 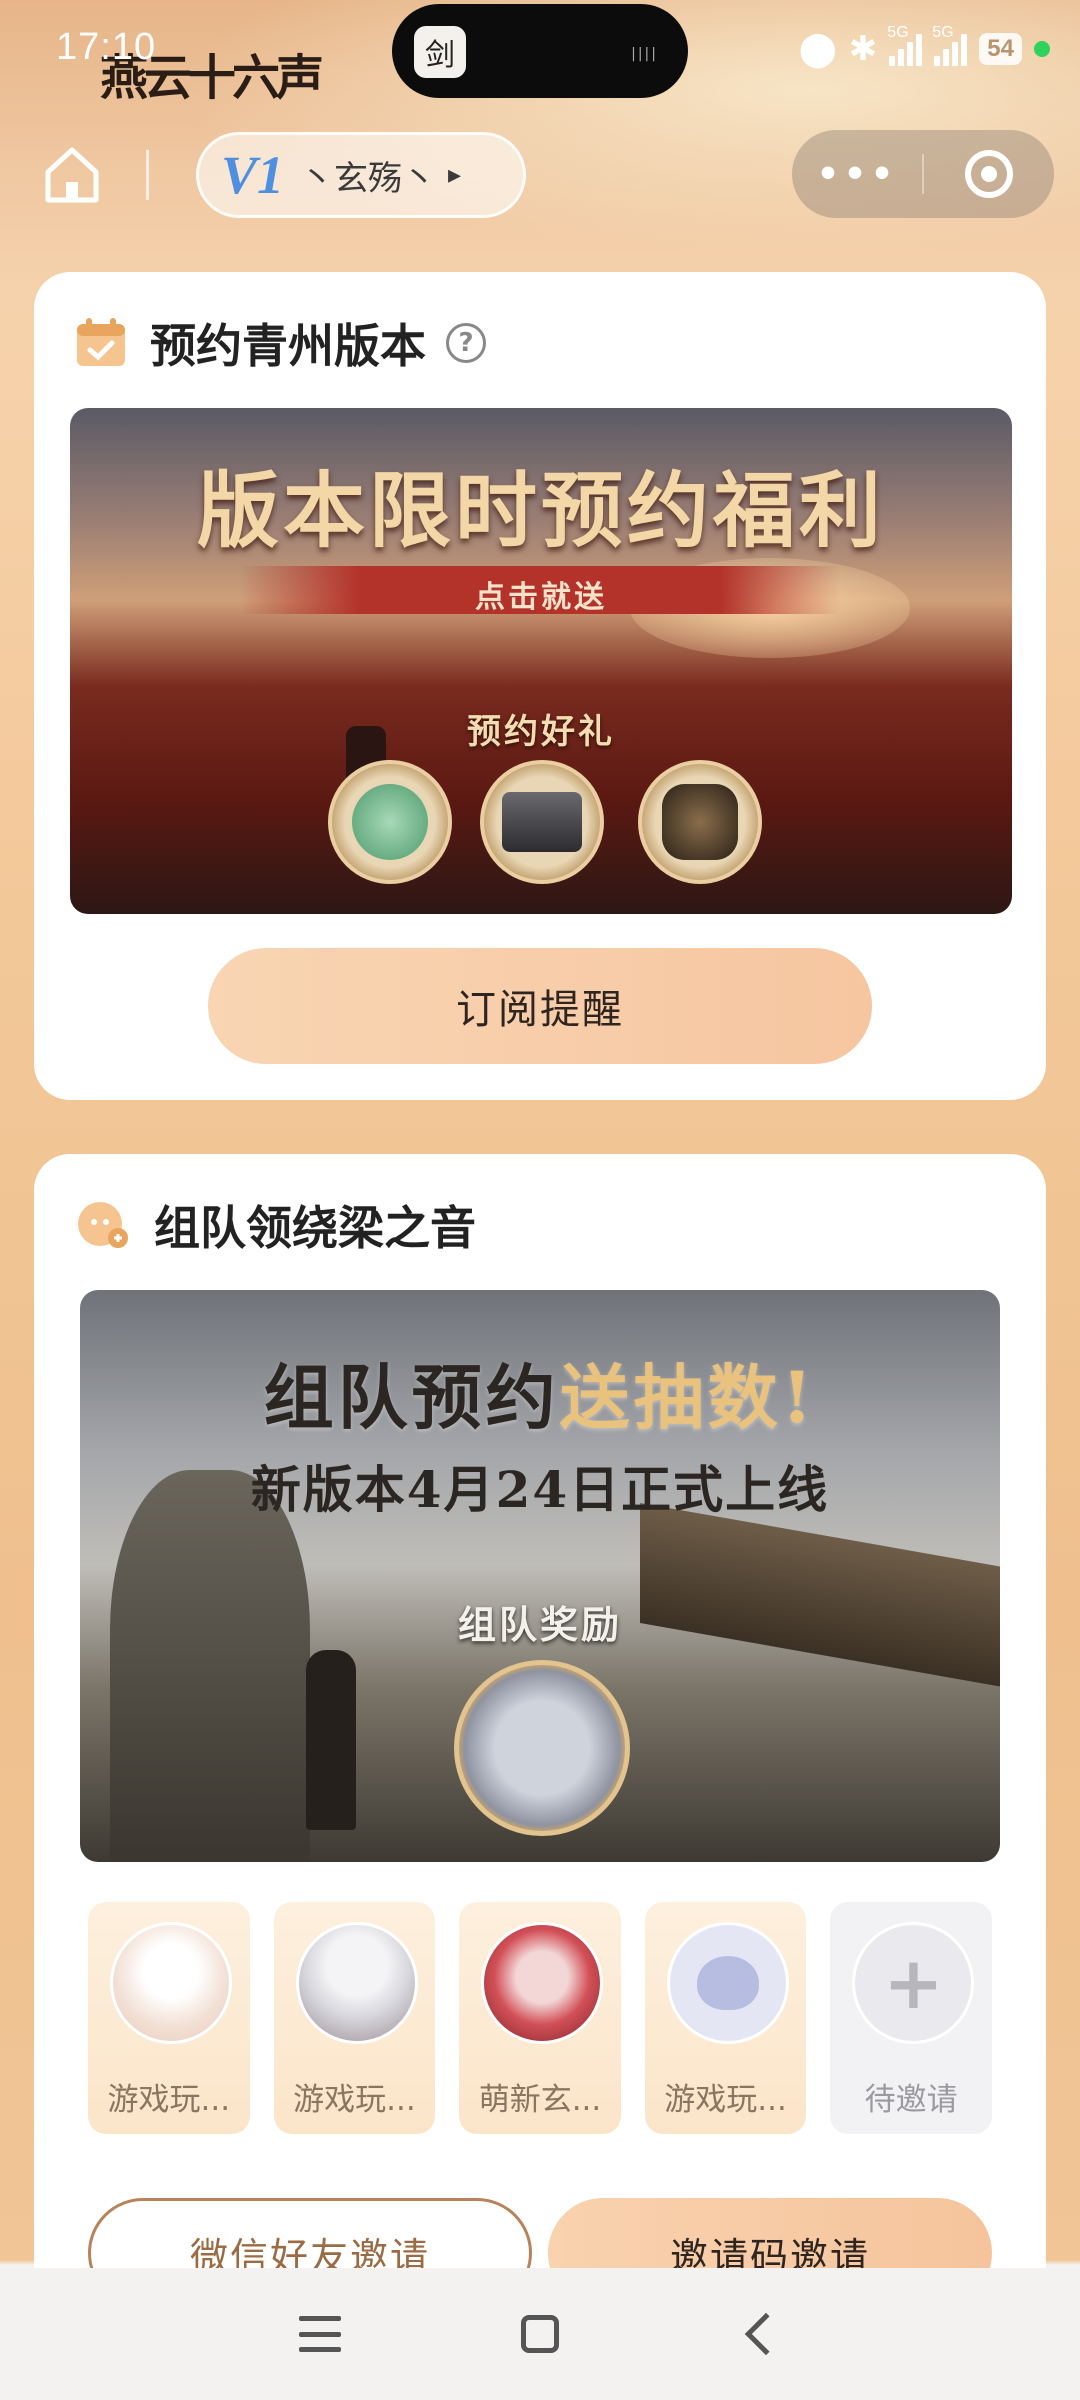 What do you see at coordinates (106, 47) in the screenshot?
I see `status-time: 17:10` at bounding box center [106, 47].